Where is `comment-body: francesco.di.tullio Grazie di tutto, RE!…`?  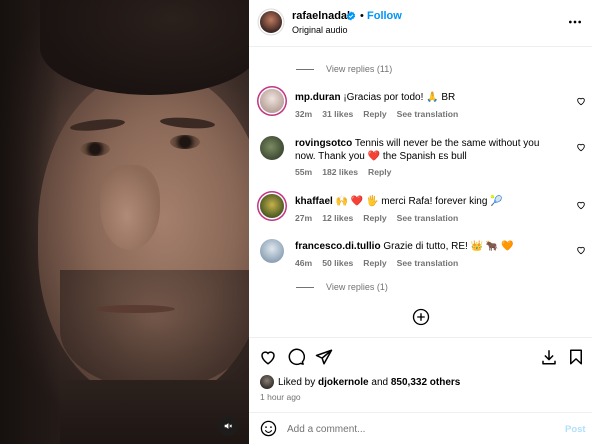
comment-body: francesco.di.tullio Grazie di tutto, RE!… is located at coordinates (426, 246).